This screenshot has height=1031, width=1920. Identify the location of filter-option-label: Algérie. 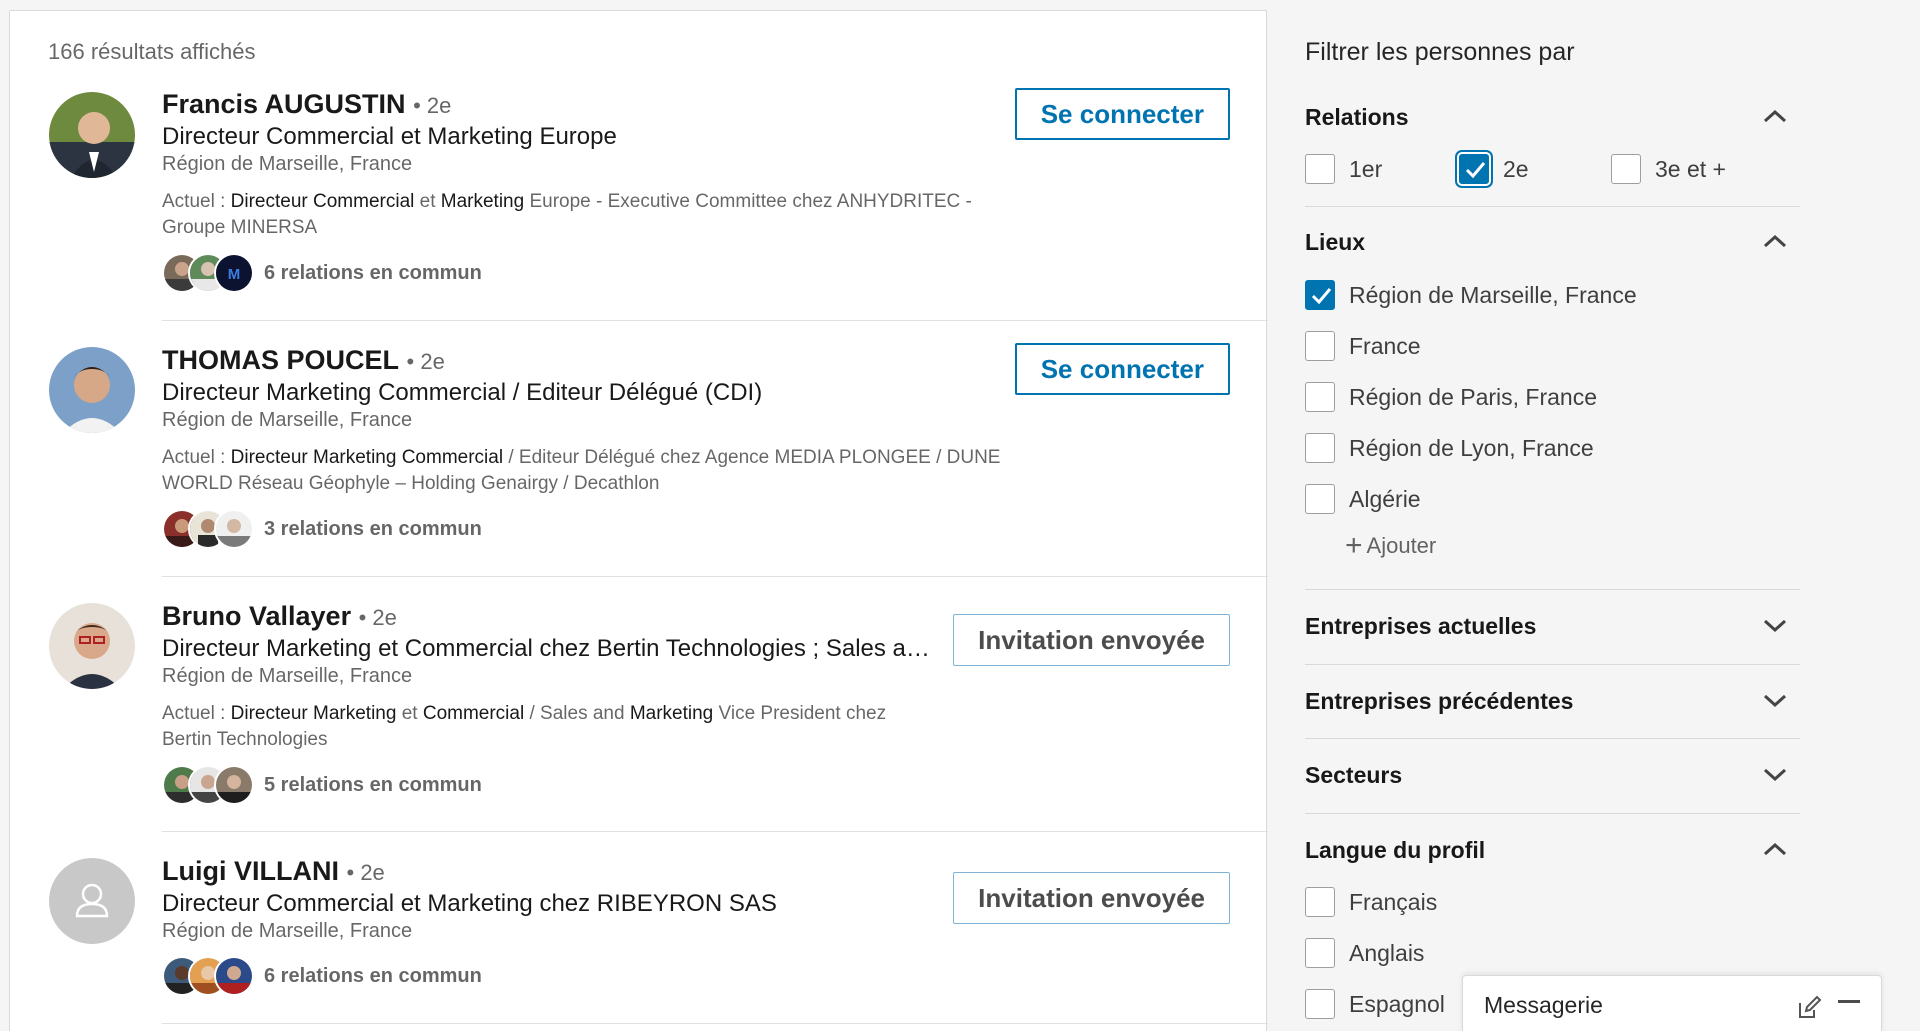
(1385, 498).